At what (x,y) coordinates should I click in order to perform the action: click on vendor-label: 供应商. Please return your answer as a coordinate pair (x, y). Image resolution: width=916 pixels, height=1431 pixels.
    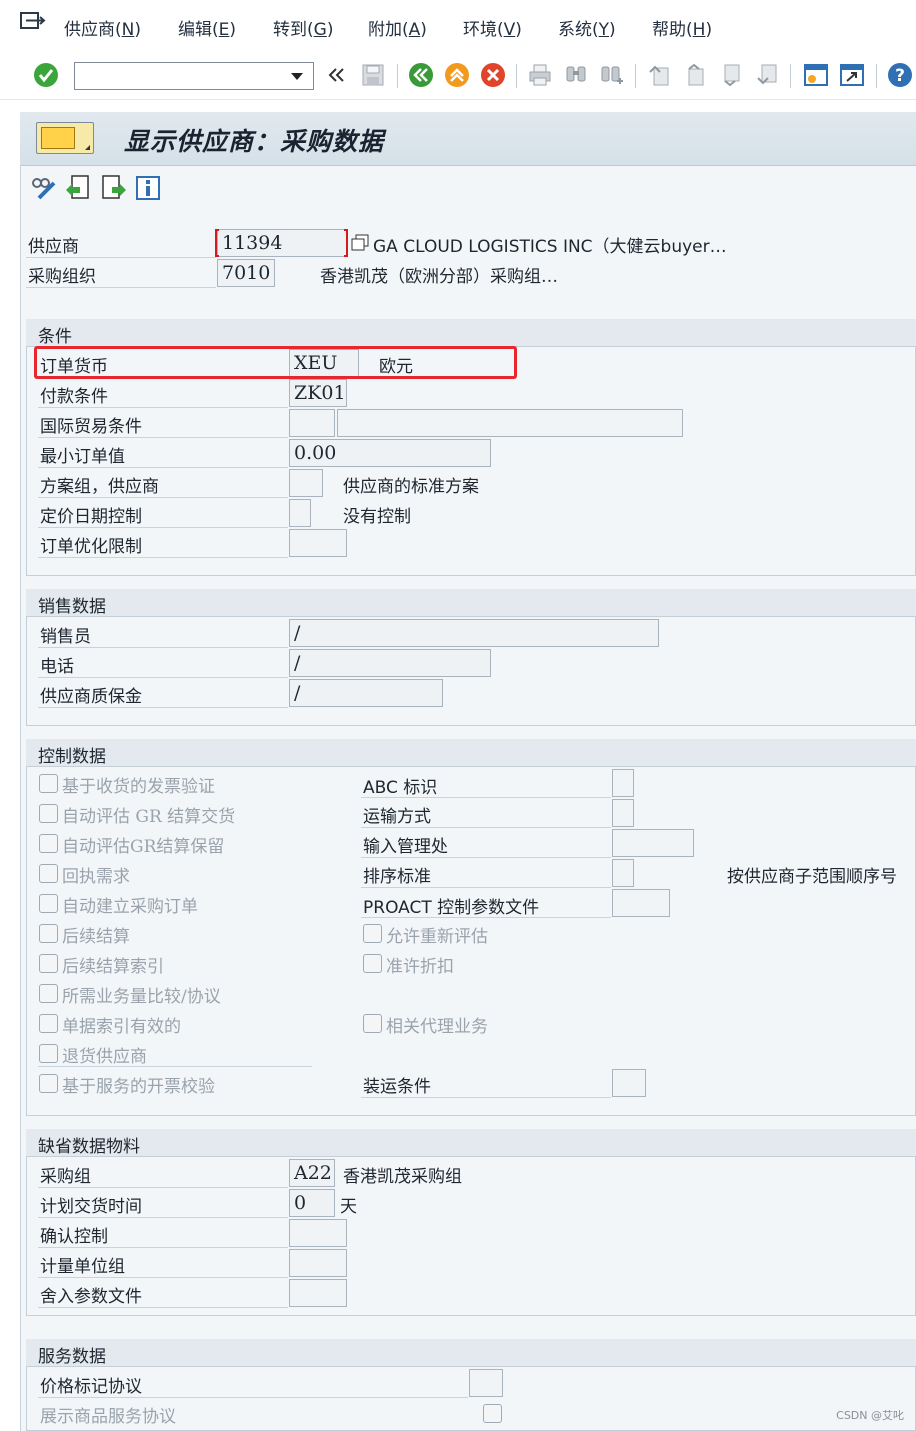
    Looking at the image, I should click on (53, 247).